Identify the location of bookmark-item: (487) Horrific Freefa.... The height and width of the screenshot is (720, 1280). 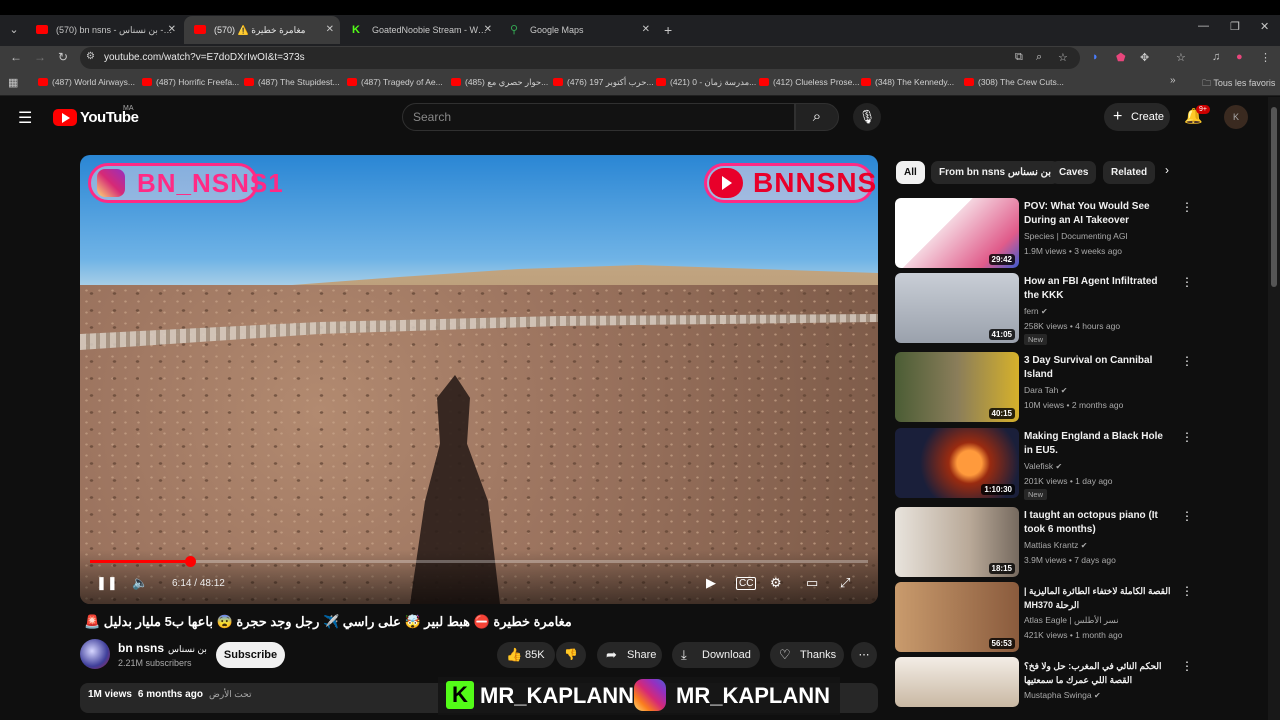
(190, 82).